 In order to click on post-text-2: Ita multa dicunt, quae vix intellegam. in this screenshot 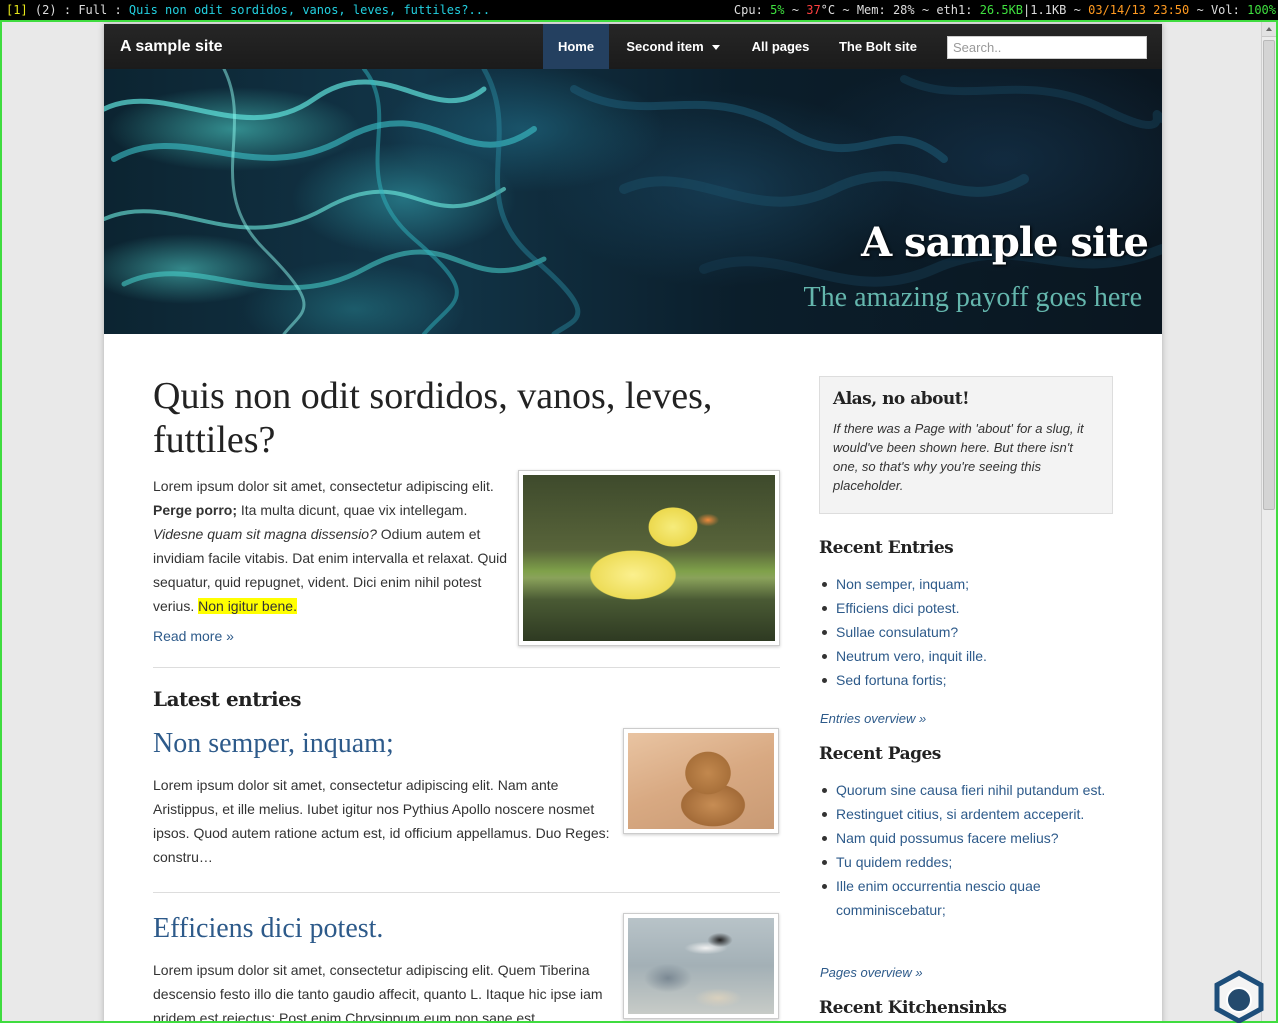, I will do `click(352, 510)`.